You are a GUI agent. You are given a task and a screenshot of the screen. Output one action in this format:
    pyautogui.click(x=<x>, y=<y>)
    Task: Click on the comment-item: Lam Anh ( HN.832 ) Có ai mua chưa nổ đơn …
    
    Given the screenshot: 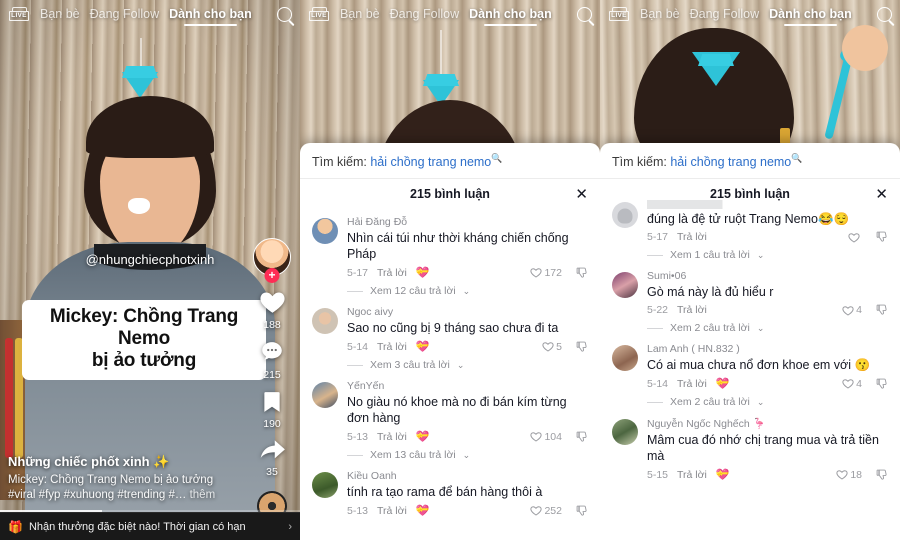 What is the action you would take?
    pyautogui.click(x=750, y=363)
    